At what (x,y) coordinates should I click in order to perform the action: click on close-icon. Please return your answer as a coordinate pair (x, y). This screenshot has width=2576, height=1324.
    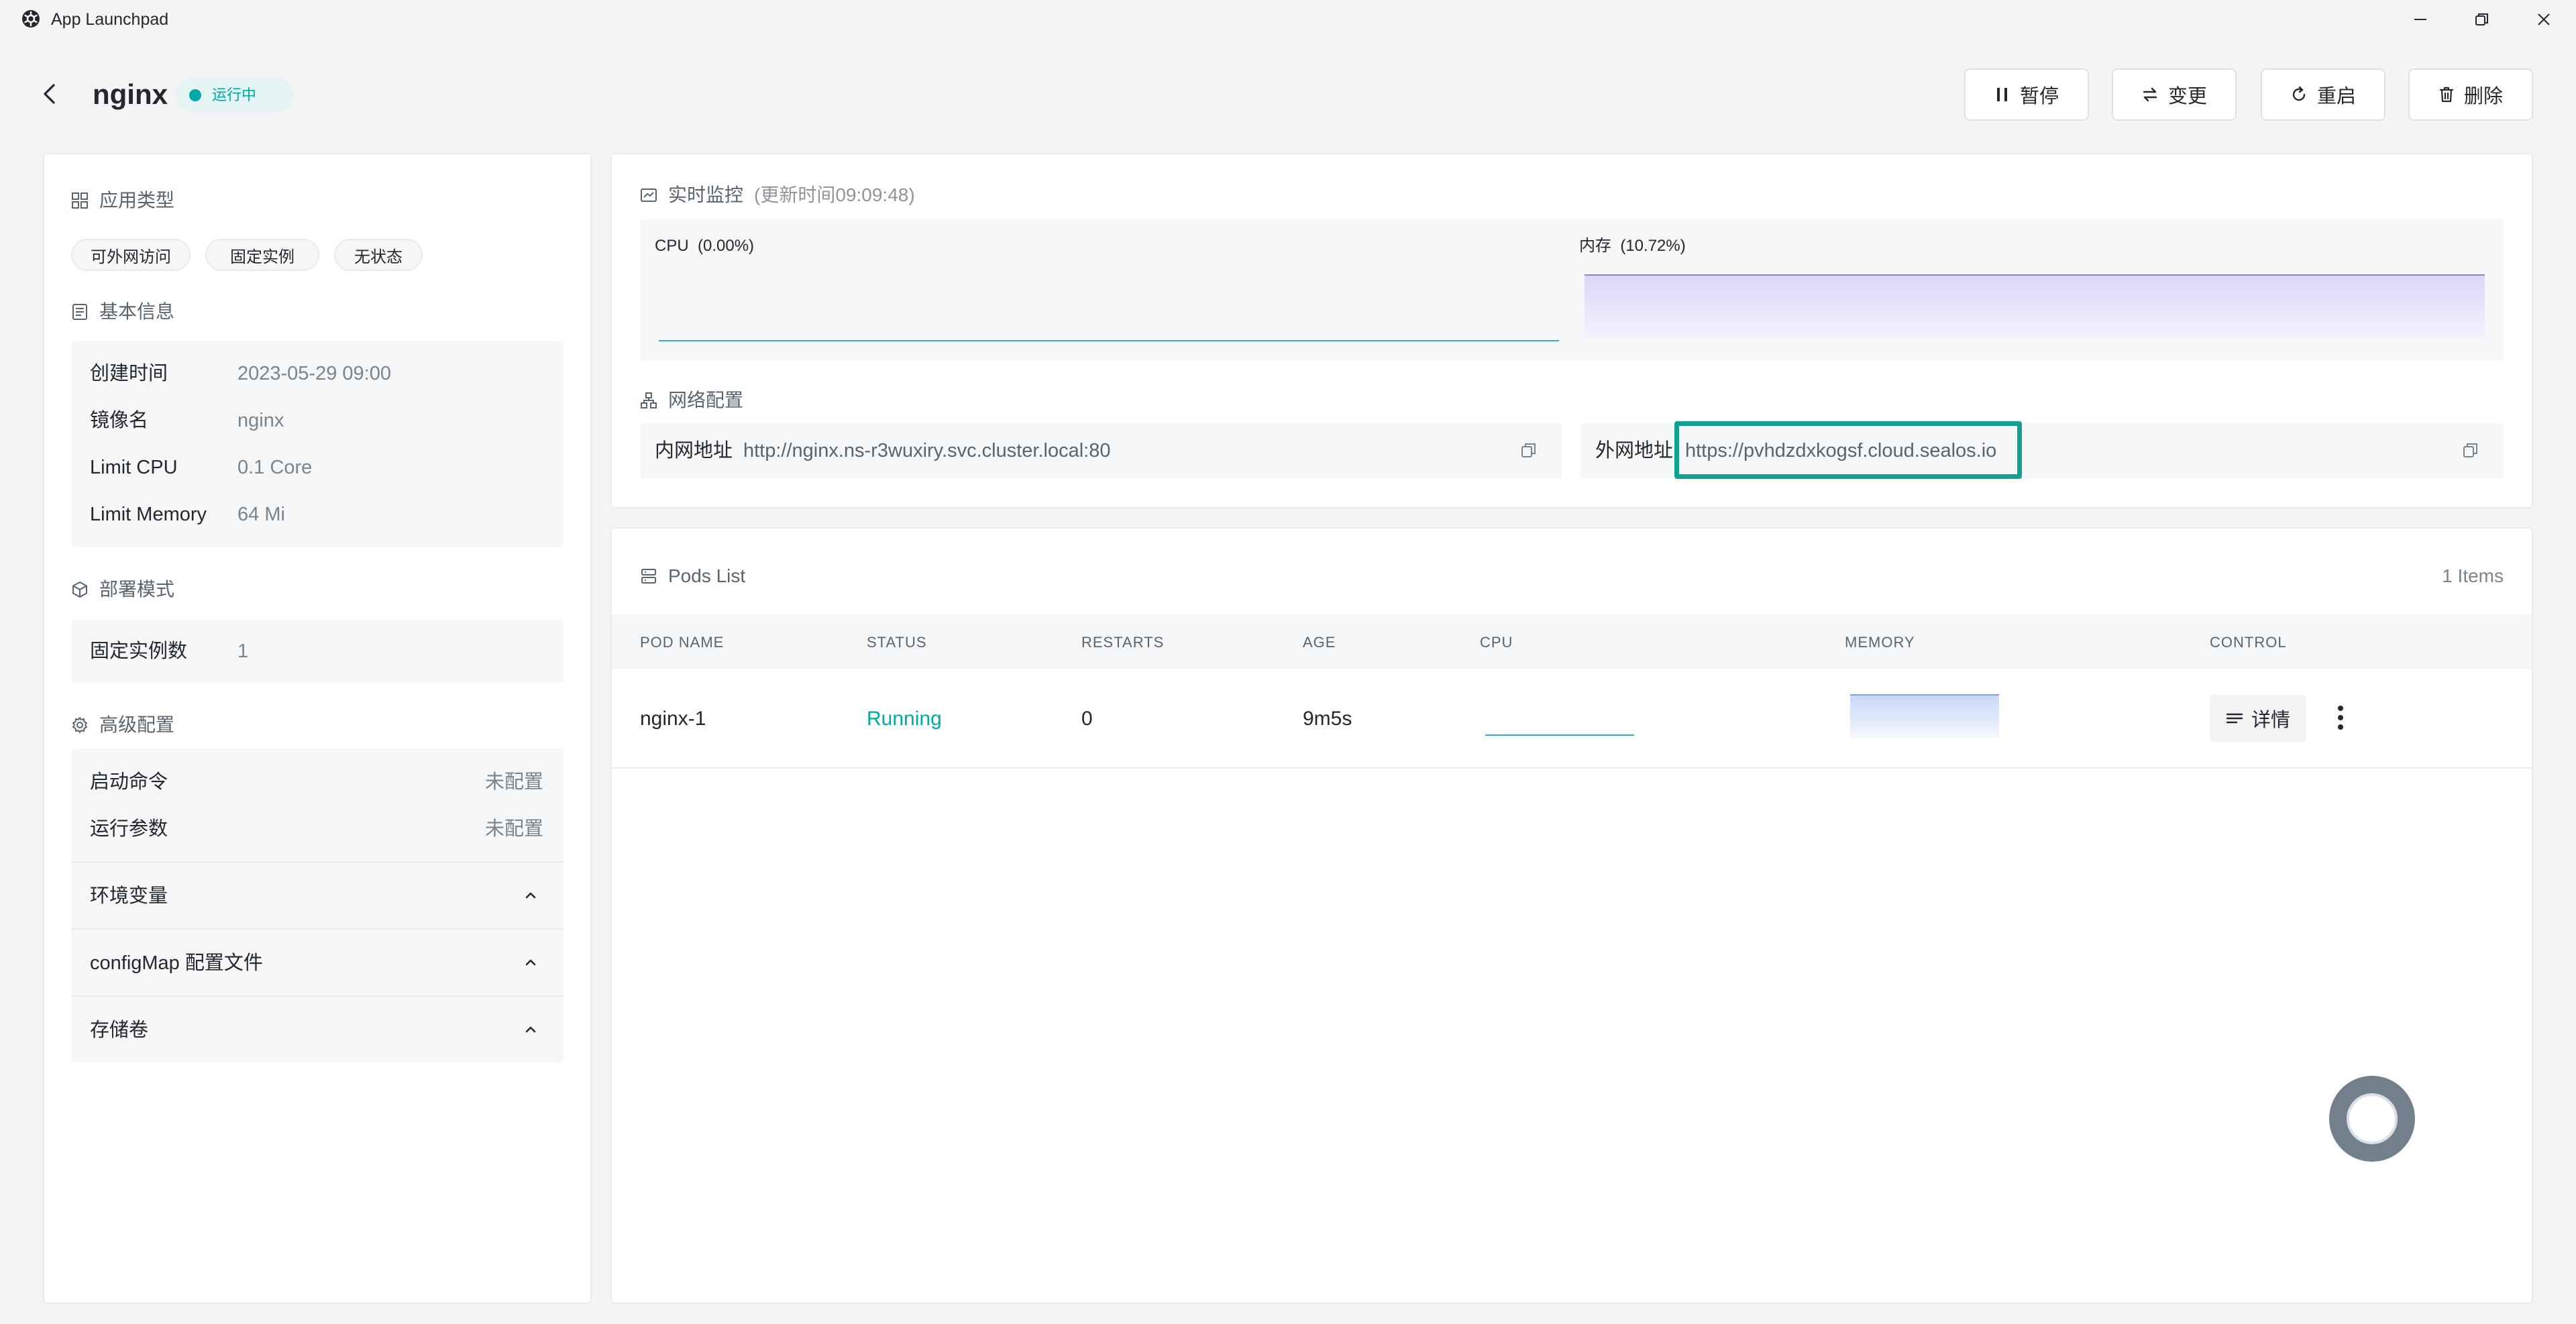
    Looking at the image, I should click on (2544, 19).